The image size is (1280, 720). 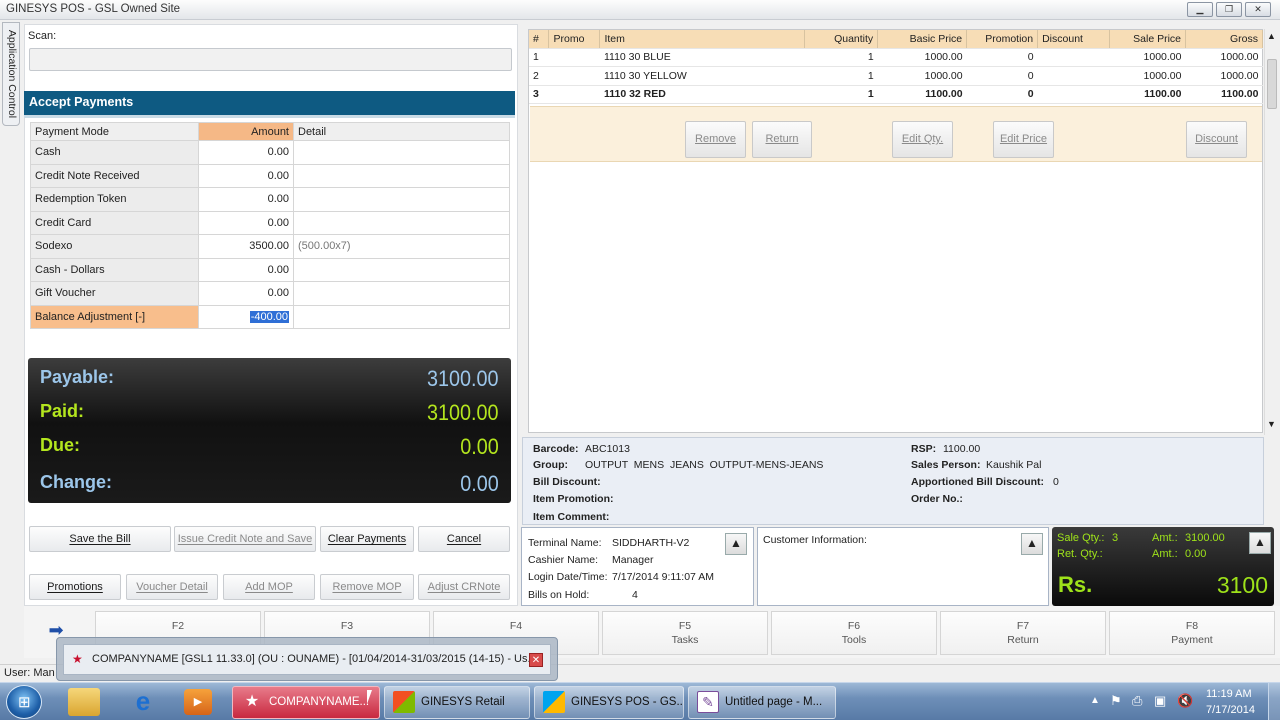 I want to click on f8-payment-key: F8 Payment, so click(x=1192, y=633).